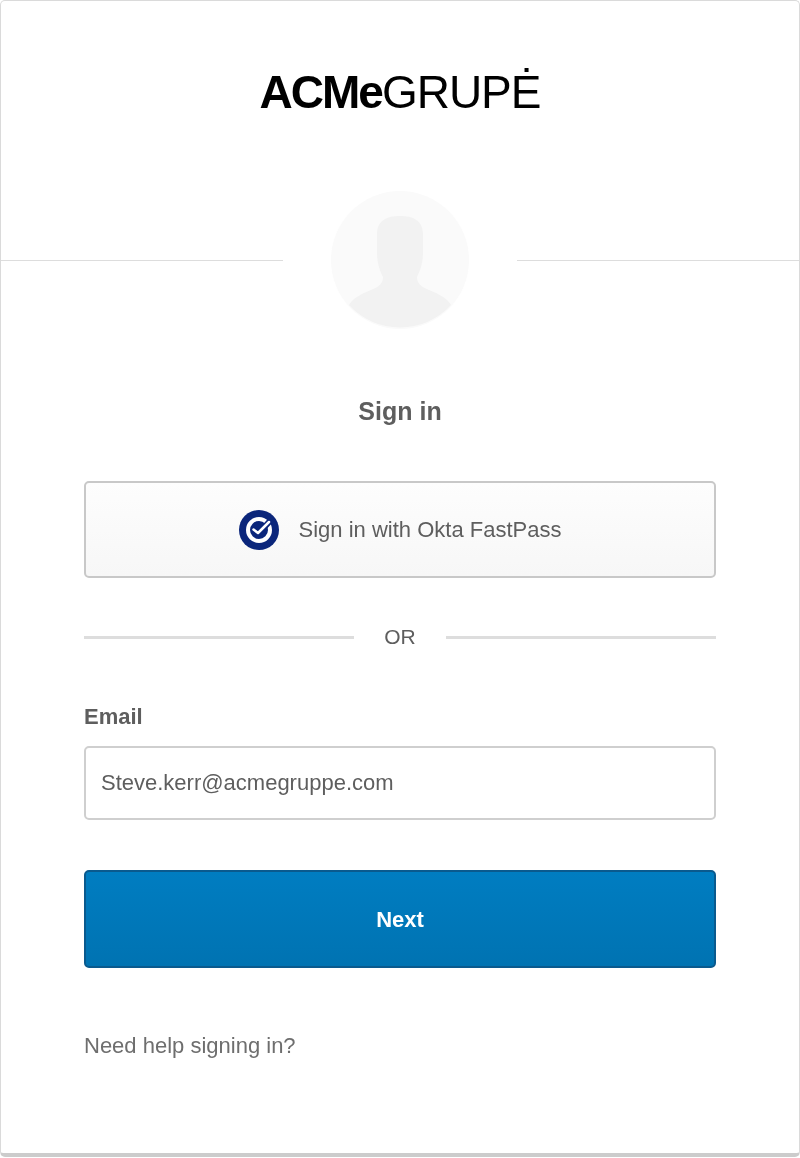  I want to click on email-label: Email, so click(113, 717).